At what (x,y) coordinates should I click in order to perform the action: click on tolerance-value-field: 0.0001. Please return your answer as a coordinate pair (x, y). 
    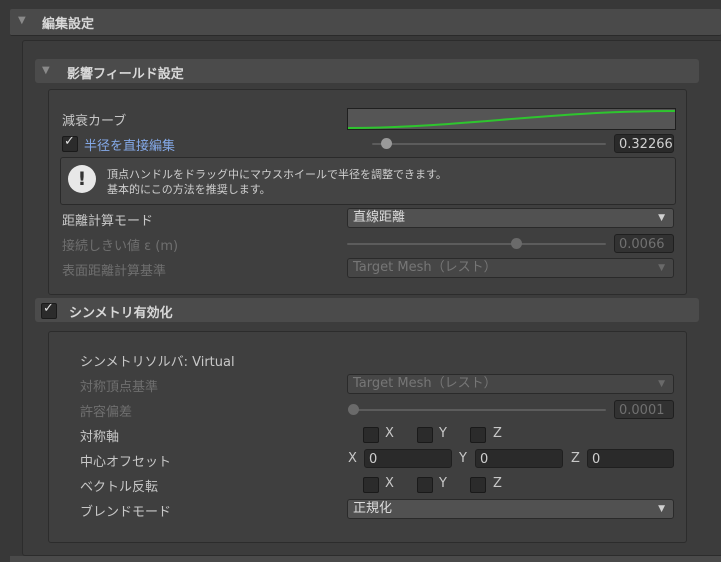
    Looking at the image, I should click on (644, 409).